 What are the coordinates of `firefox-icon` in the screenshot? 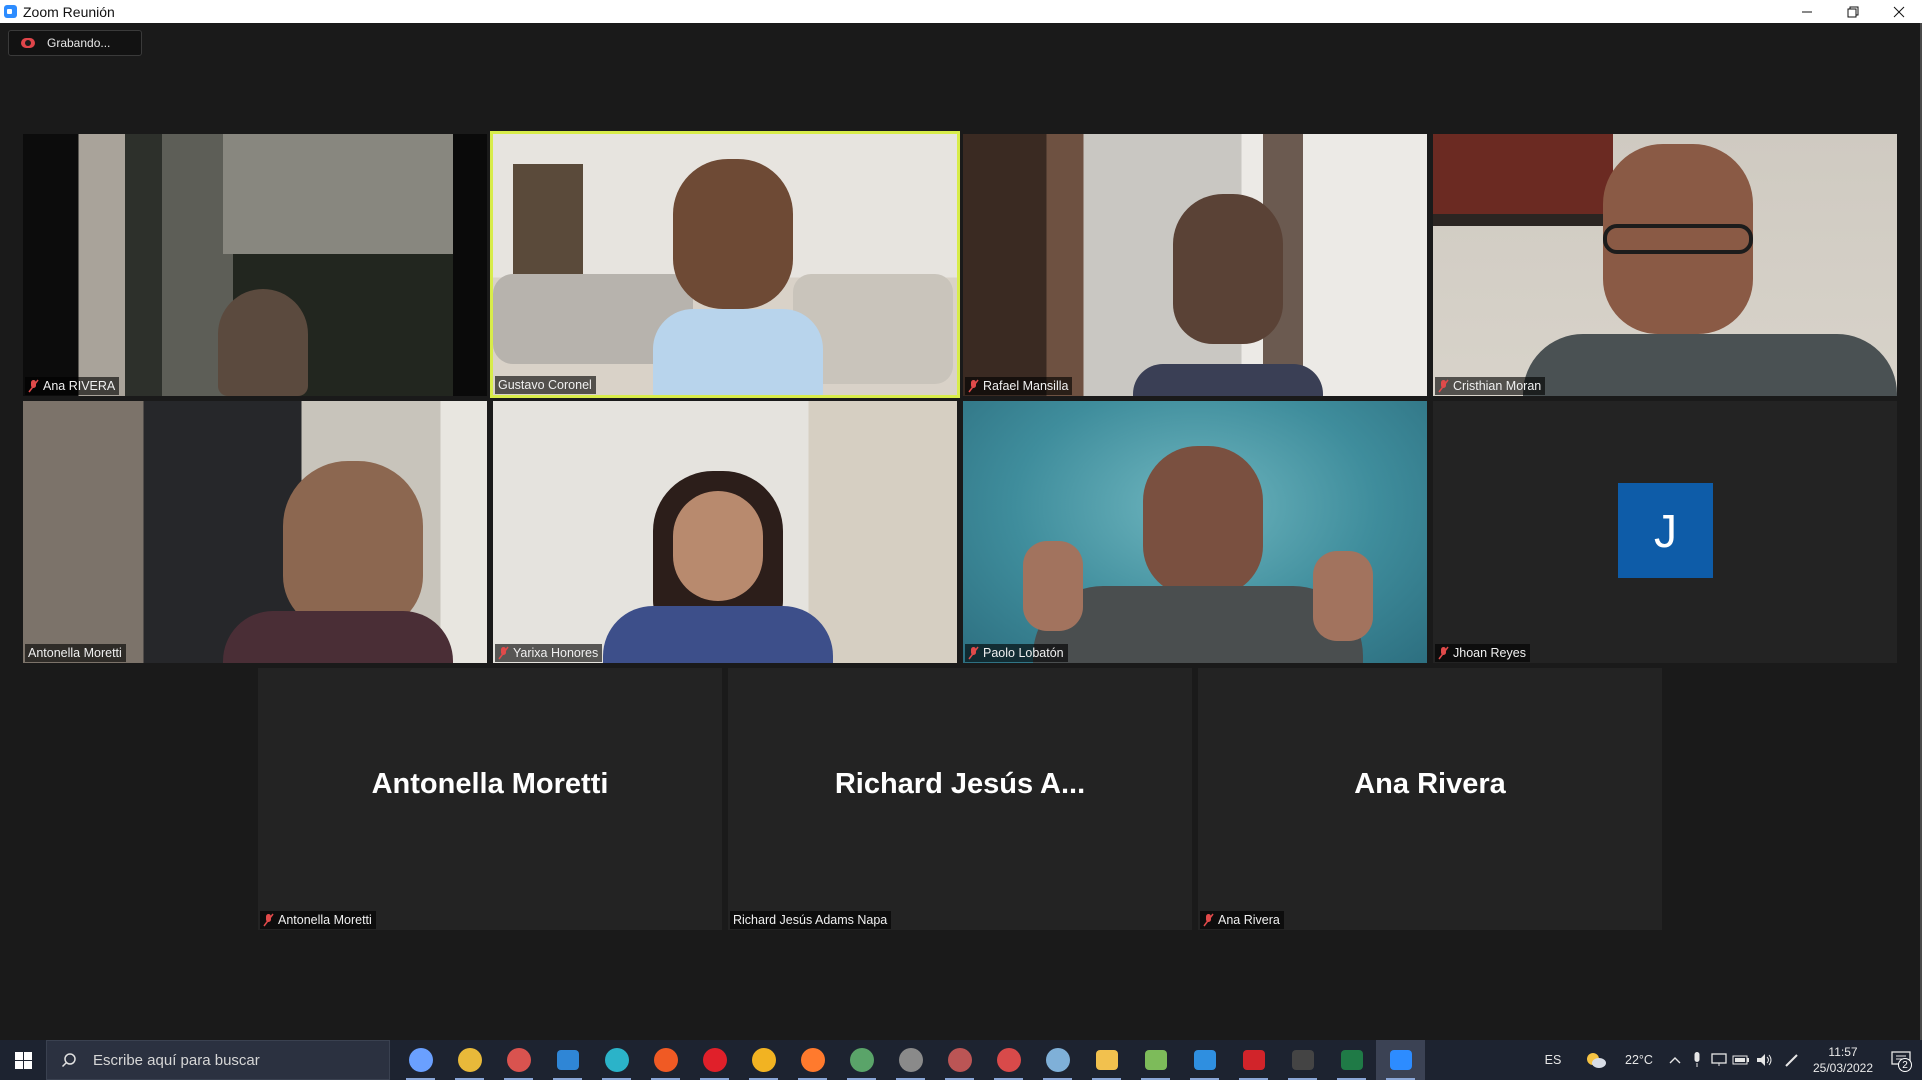 It's located at (812, 1060).